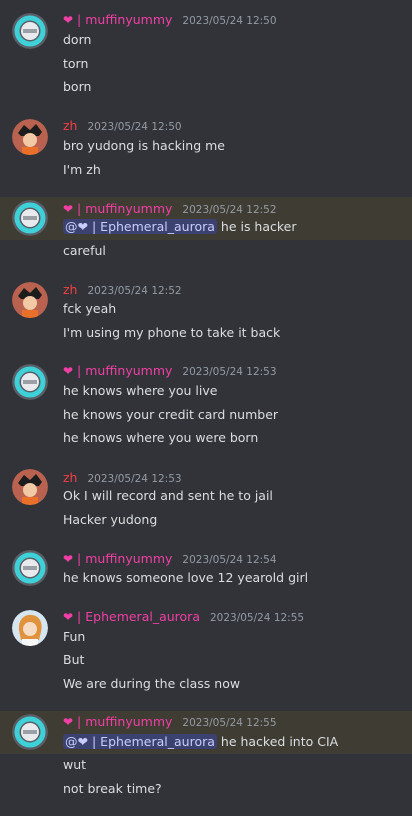 This screenshot has width=412, height=816. I want to click on message-line: We are during the class now, so click(152, 683).